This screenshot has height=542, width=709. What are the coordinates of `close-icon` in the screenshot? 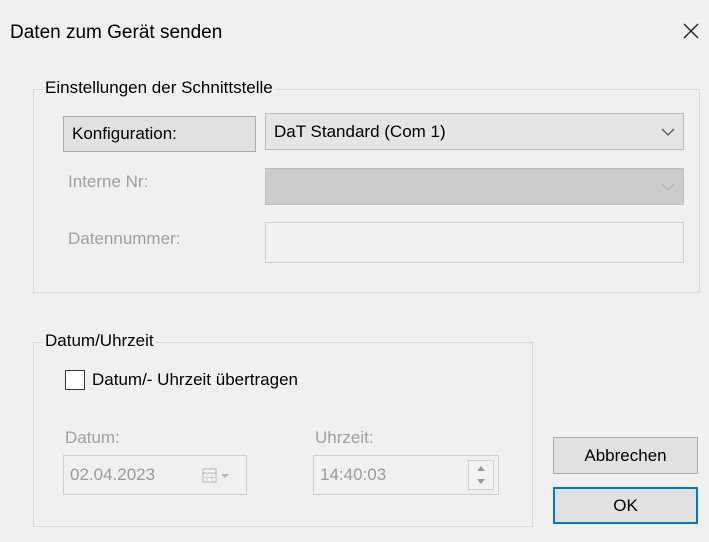 It's located at (691, 31).